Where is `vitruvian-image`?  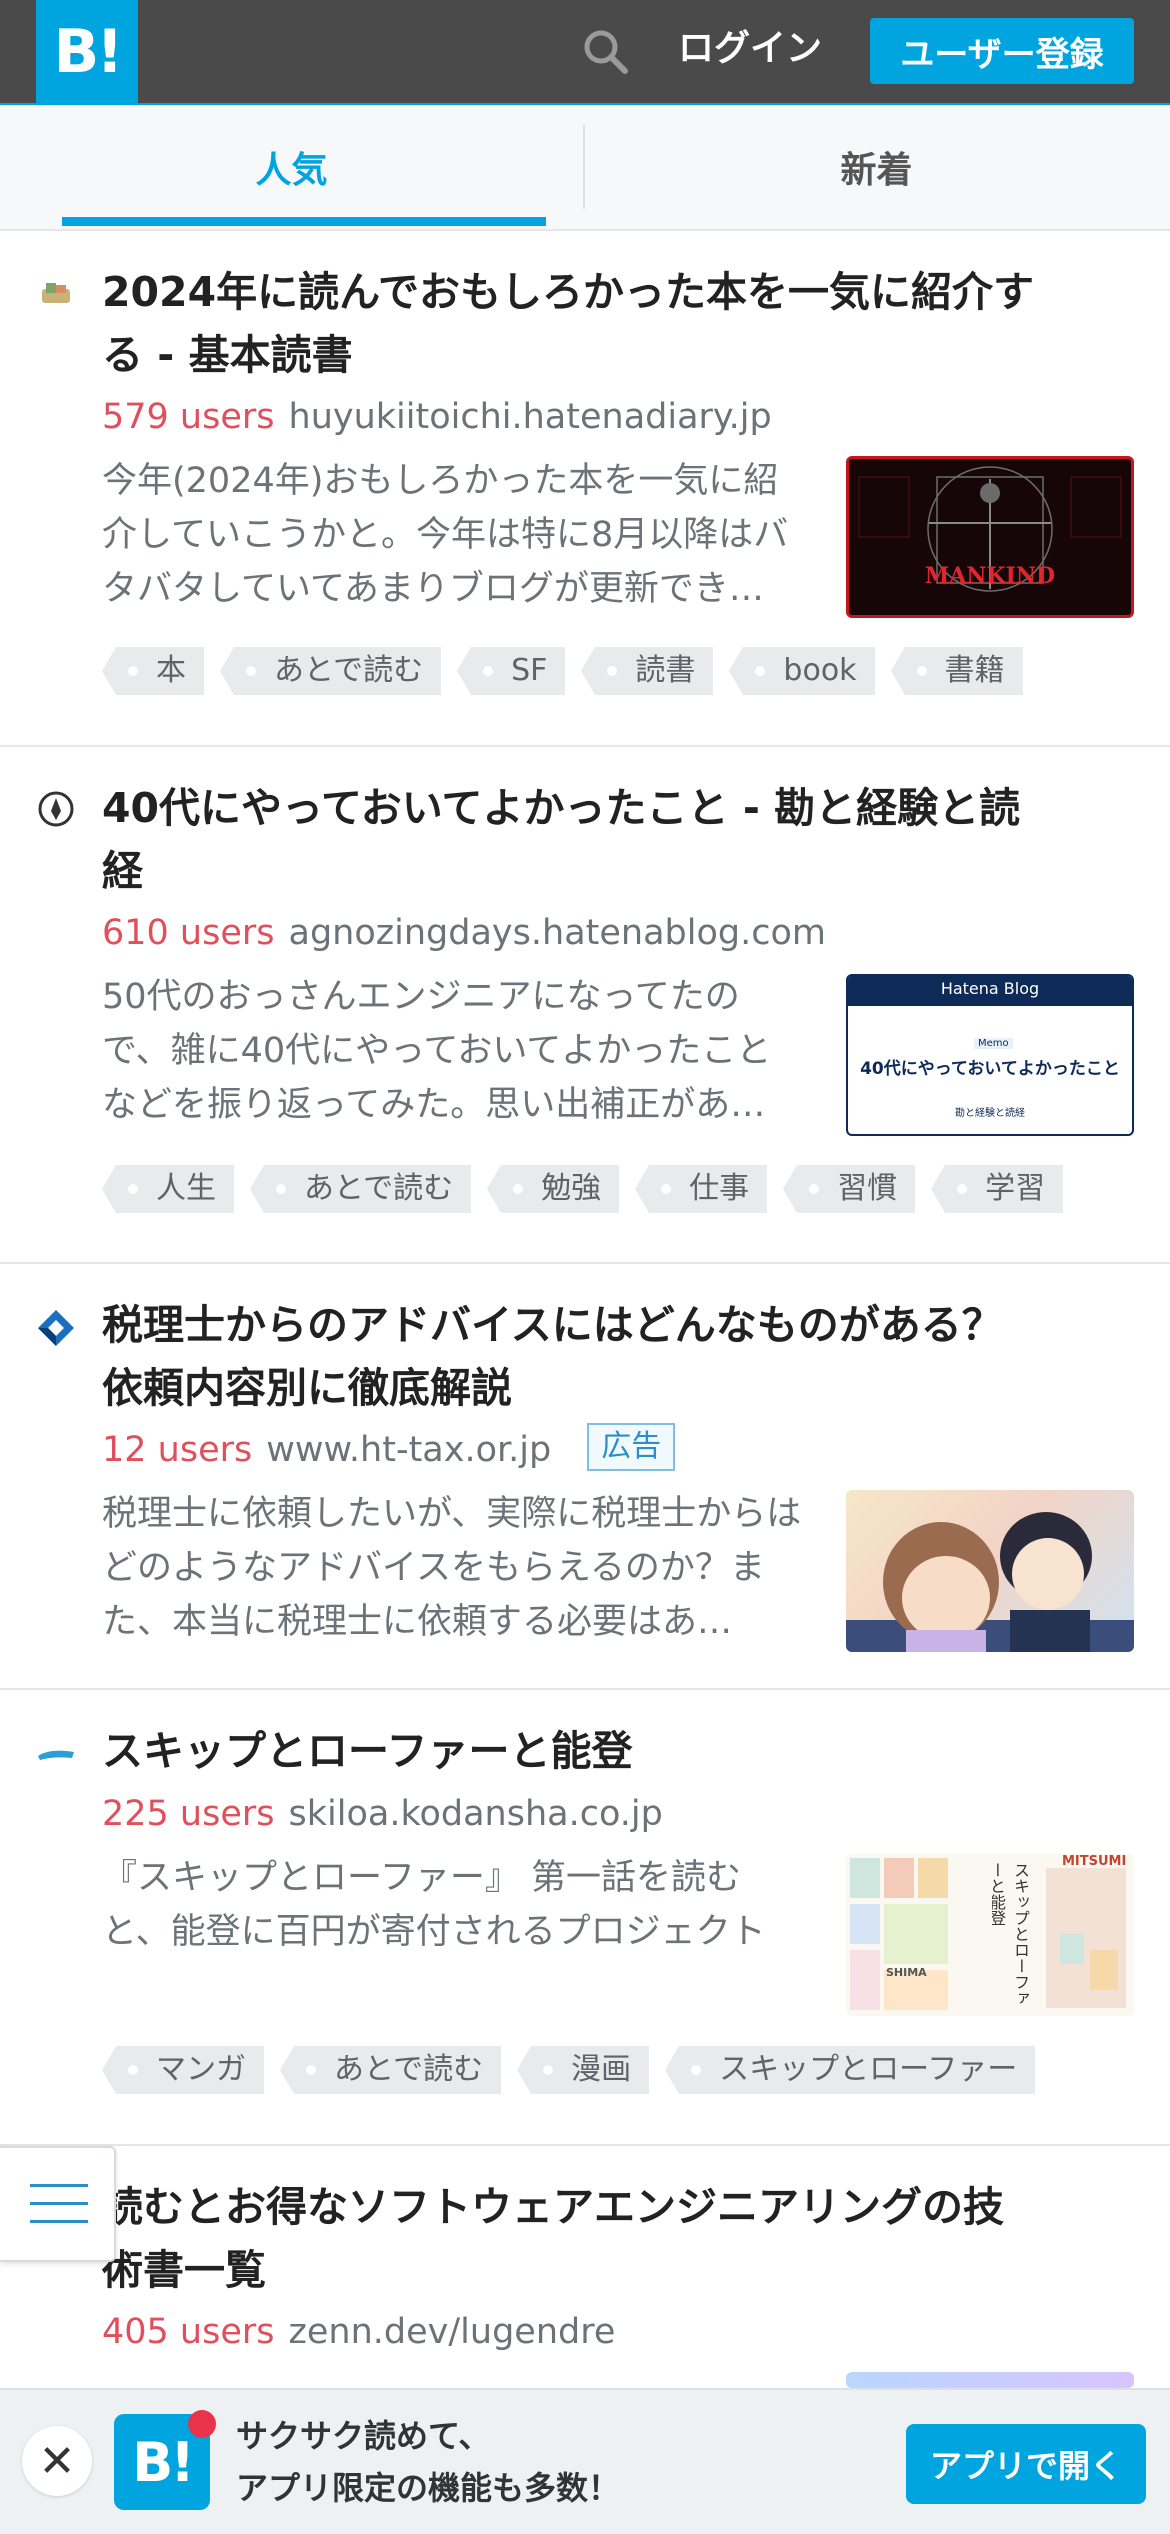
vitruvian-image is located at coordinates (990, 529).